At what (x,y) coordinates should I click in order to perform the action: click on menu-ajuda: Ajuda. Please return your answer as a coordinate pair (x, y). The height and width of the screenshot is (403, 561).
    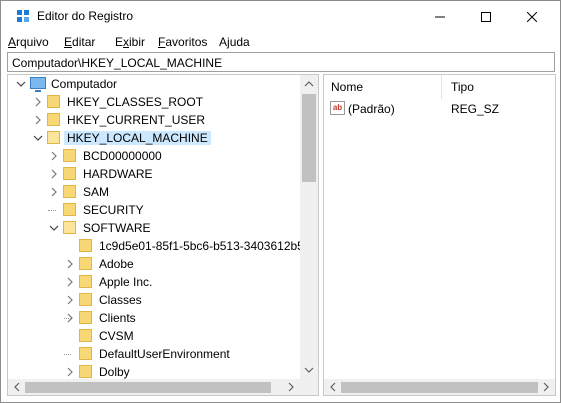
    Looking at the image, I should click on (234, 42).